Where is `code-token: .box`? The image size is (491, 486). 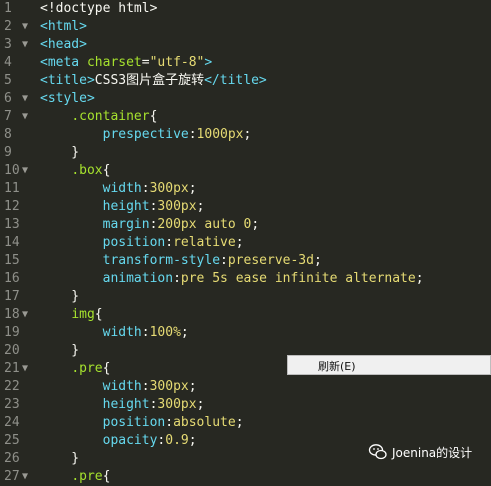
code-token: .box is located at coordinates (87, 170).